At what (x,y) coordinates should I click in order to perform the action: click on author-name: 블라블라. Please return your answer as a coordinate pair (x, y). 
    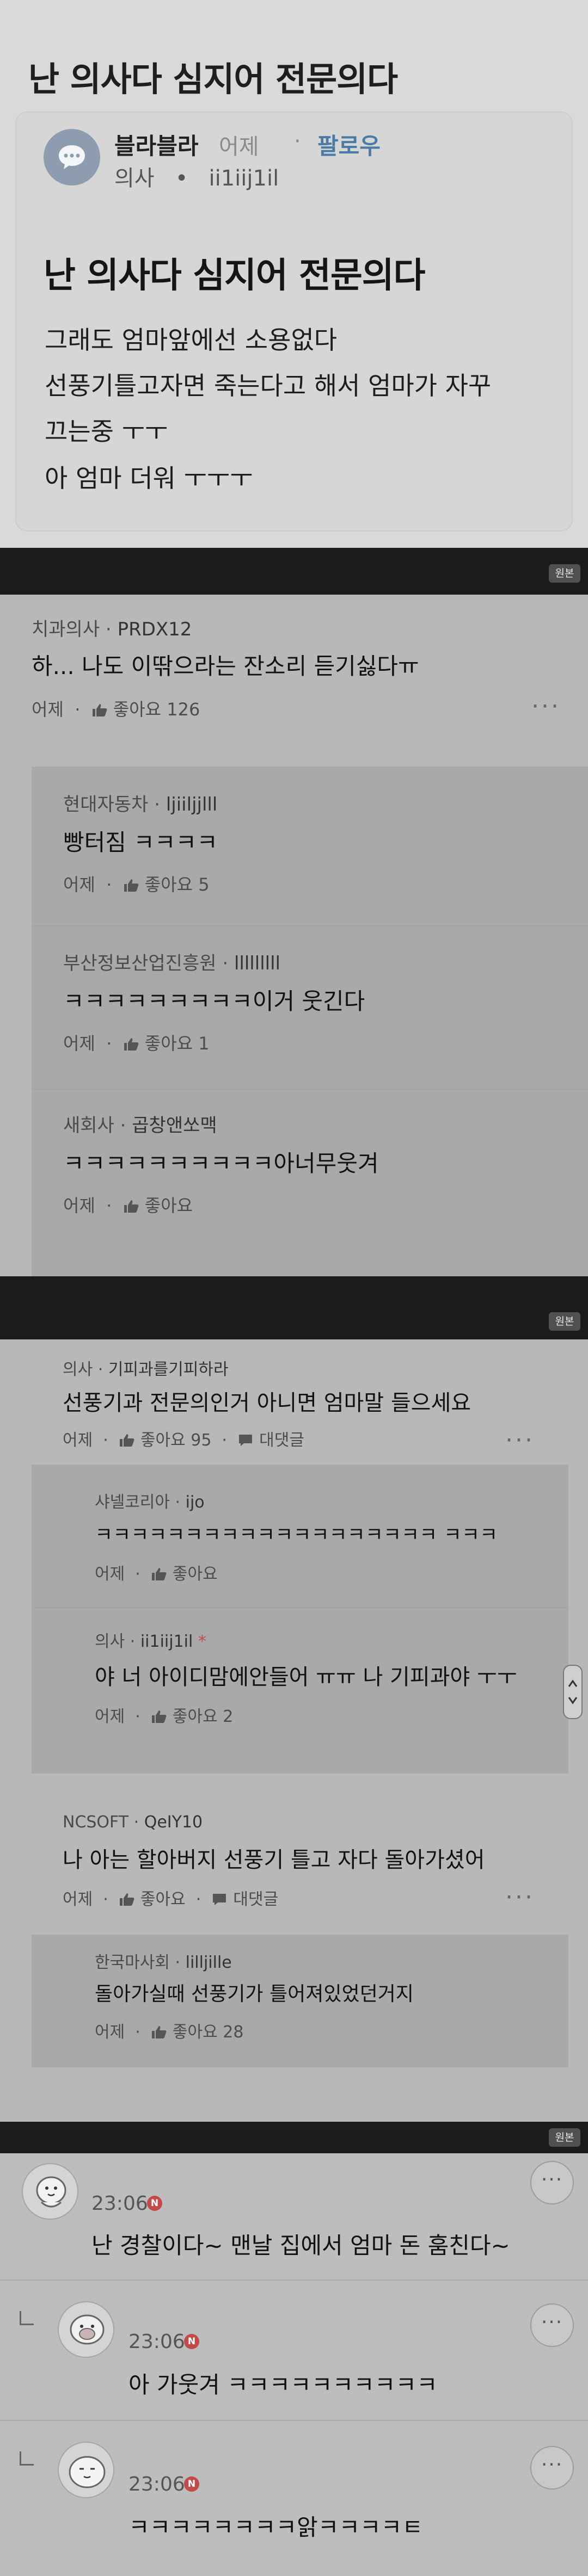
    Looking at the image, I should click on (156, 144).